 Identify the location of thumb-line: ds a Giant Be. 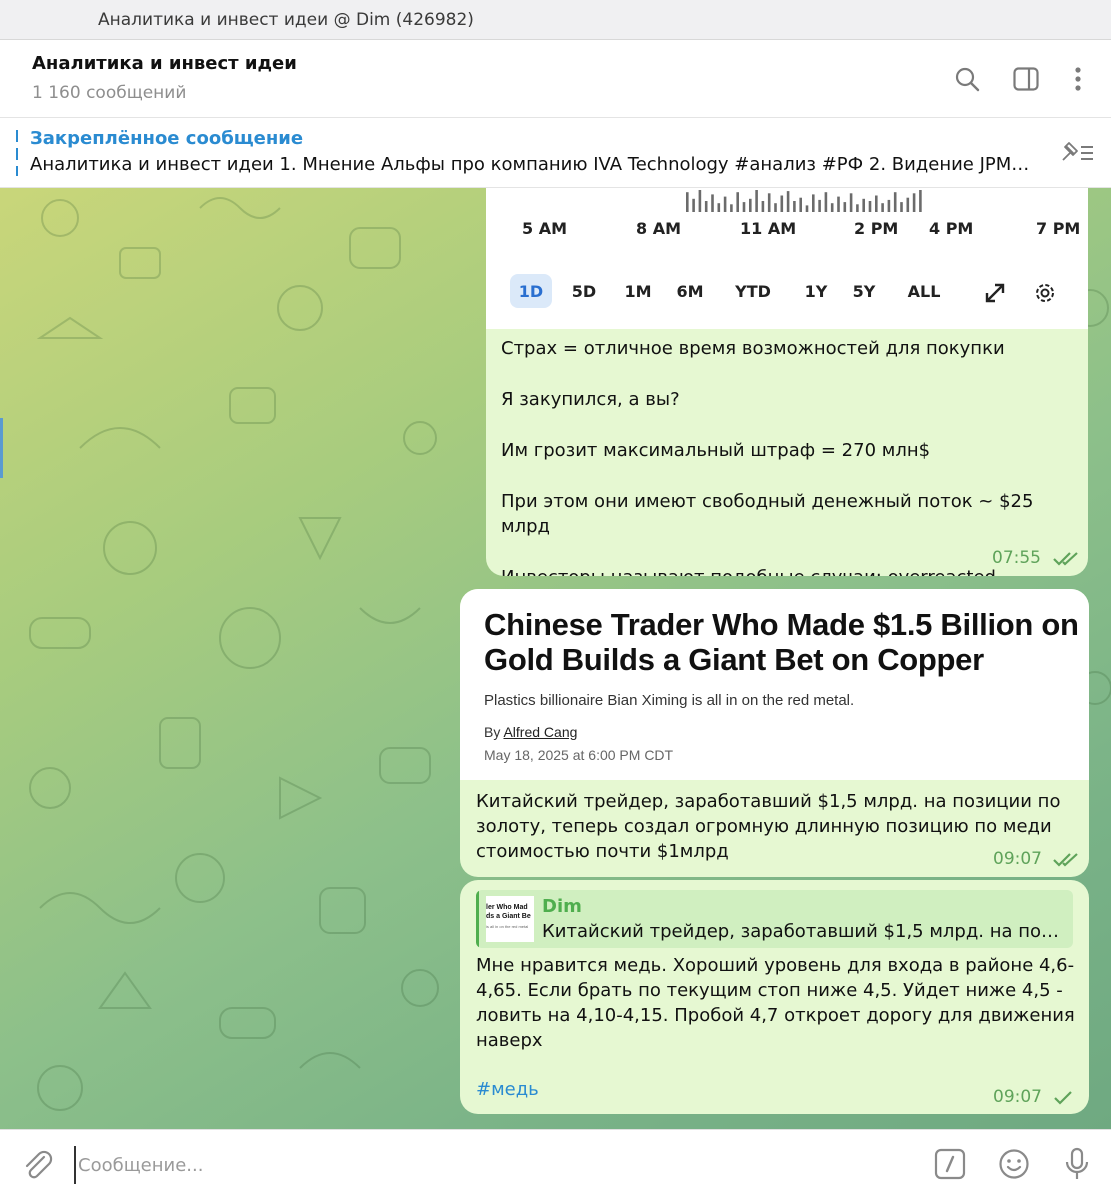
(508, 916).